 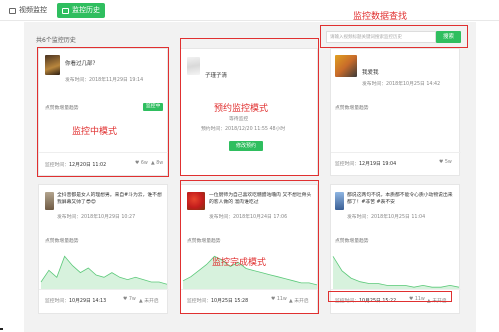 What do you see at coordinates (239, 263) in the screenshot?
I see `annotation-completed: 监控完成模式` at bounding box center [239, 263].